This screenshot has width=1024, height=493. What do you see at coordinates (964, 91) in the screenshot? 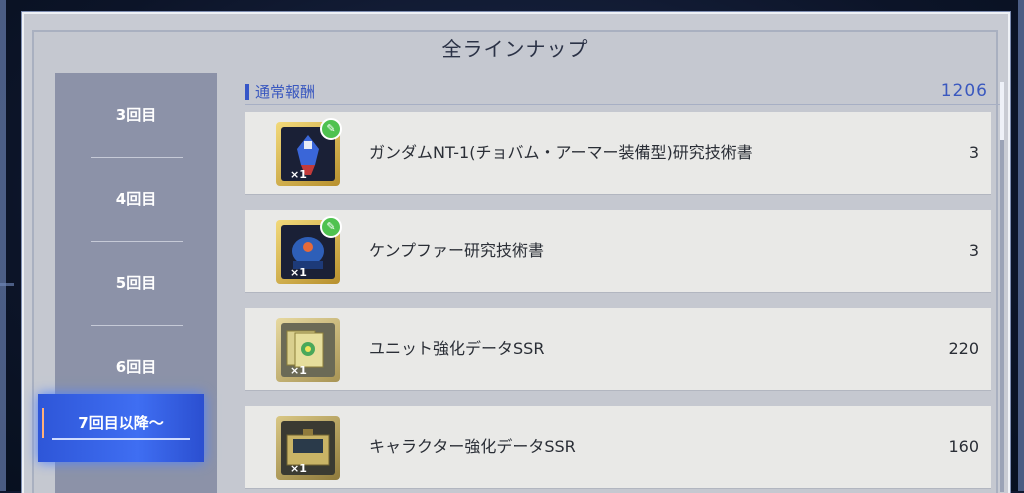
I see `section-total: 1206` at bounding box center [964, 91].